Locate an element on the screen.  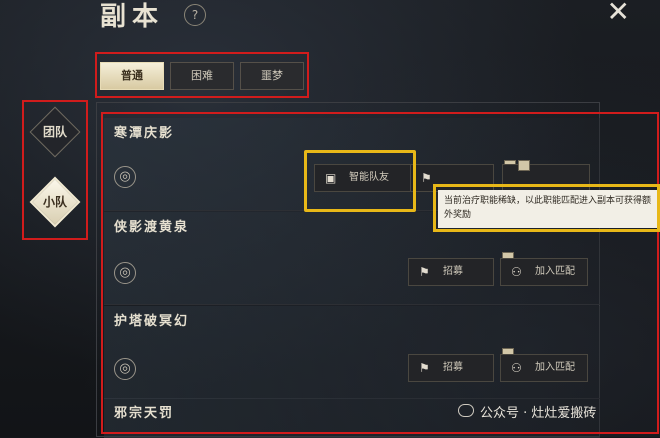
wechat-icon is located at coordinates (466, 410).